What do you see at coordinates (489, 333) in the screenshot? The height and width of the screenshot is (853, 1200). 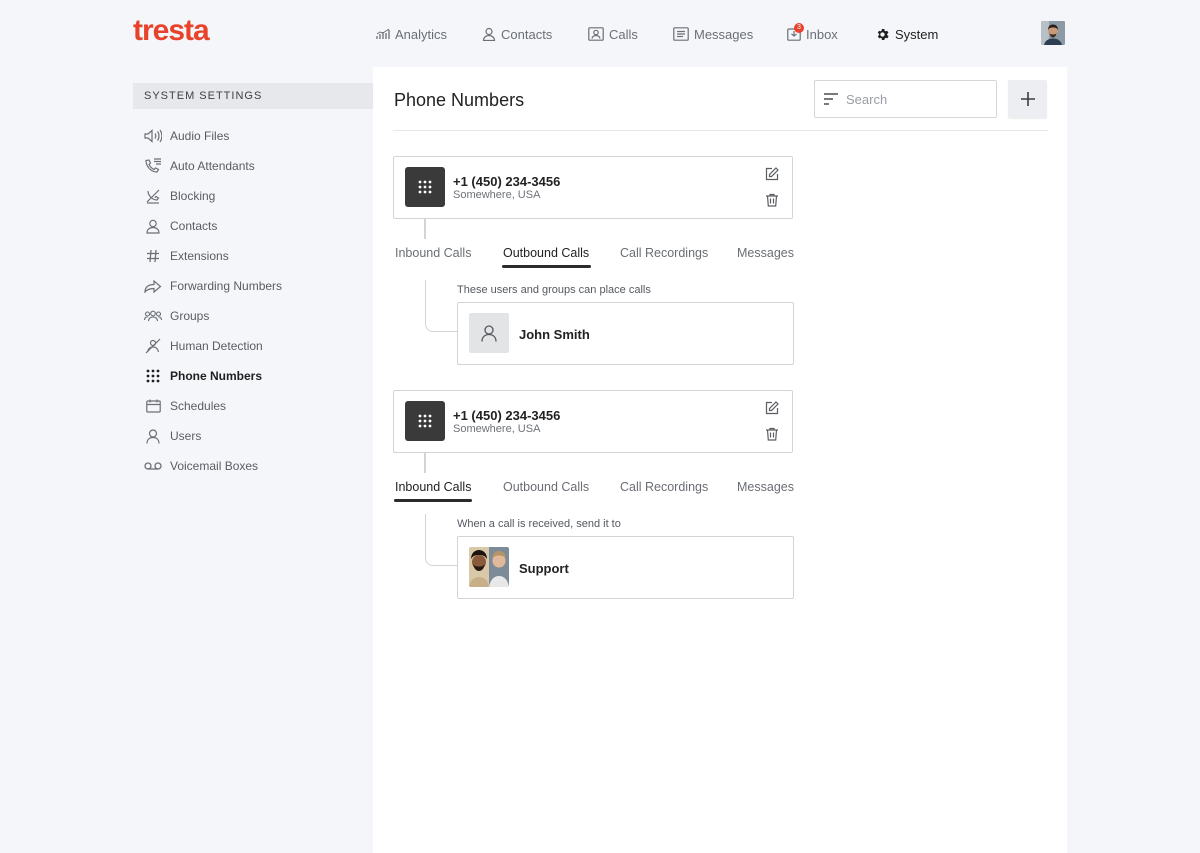 I see `user-placeholder-icon` at bounding box center [489, 333].